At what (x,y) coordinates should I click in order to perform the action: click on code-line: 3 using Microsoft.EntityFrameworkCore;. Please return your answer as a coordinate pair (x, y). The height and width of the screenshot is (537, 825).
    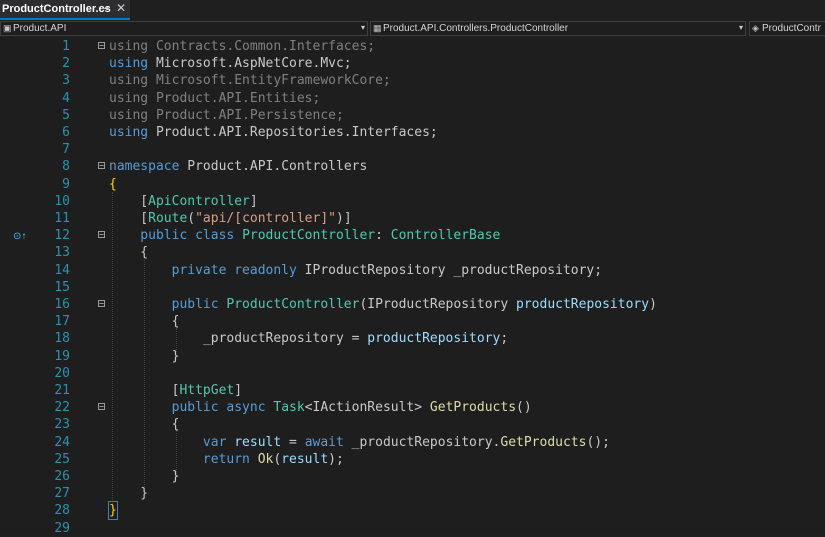
    Looking at the image, I should click on (412, 80).